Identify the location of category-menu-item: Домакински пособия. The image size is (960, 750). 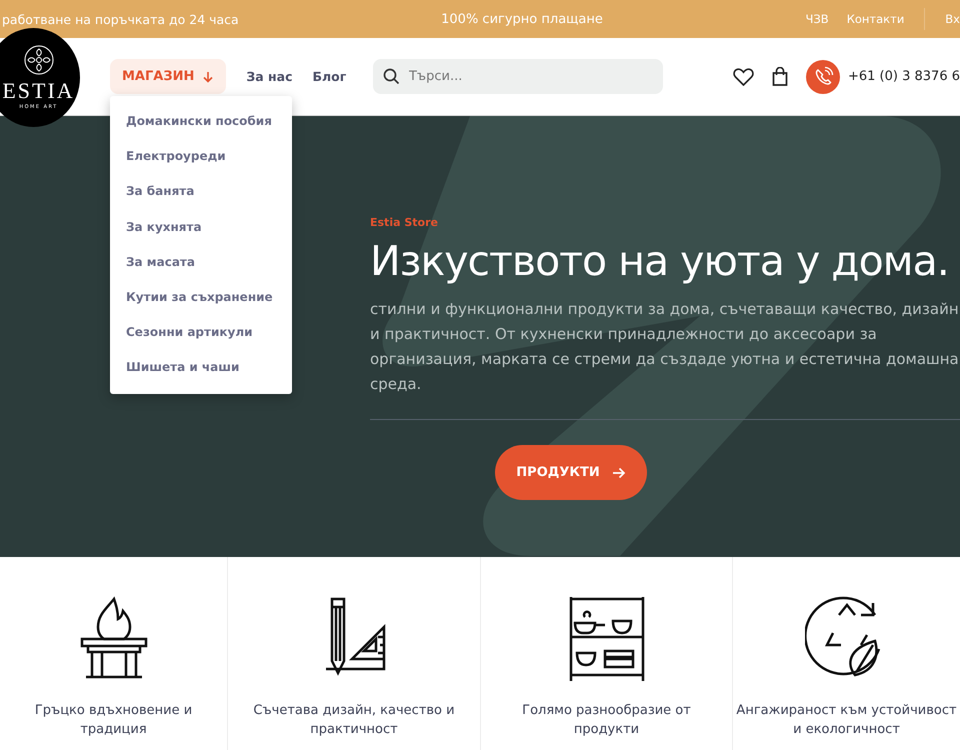
(201, 122).